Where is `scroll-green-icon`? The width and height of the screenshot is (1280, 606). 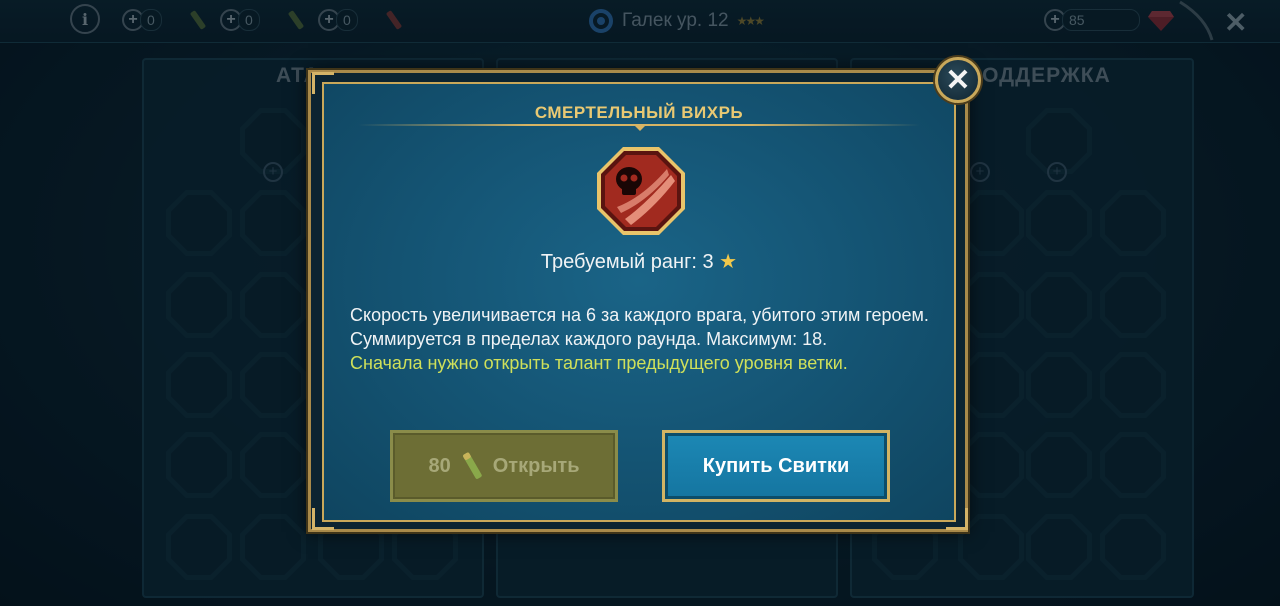 scroll-green-icon is located at coordinates (472, 465).